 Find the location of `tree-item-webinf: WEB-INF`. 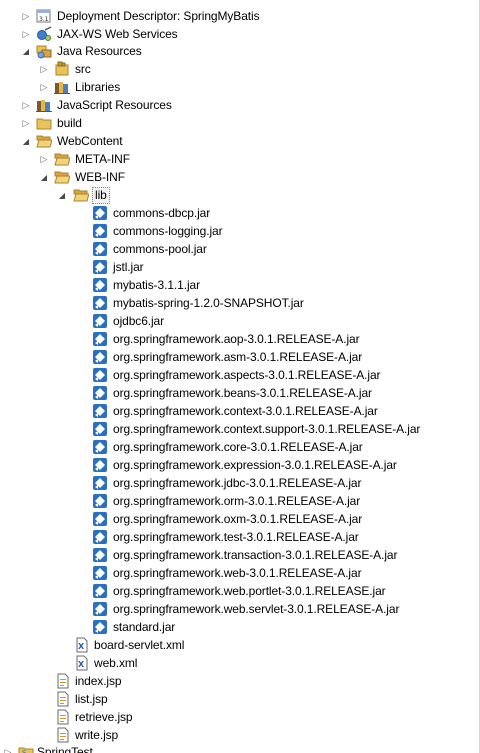

tree-item-webinf: WEB-INF is located at coordinates (235, 177).